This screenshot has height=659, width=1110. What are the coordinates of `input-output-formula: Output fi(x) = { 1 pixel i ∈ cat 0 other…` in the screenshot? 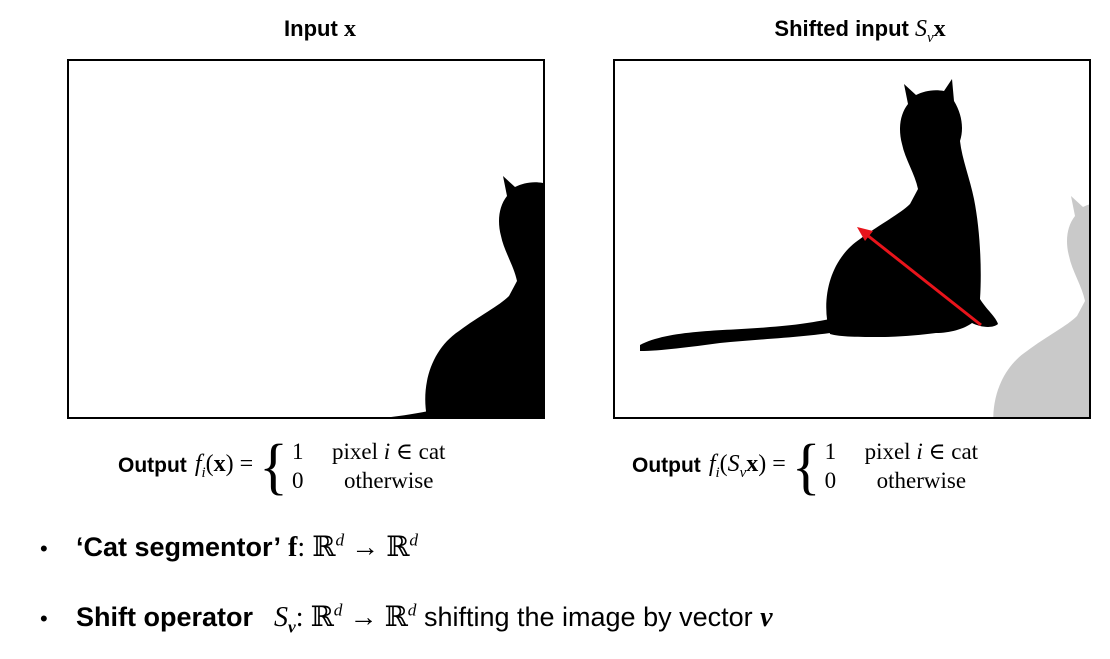 It's located at (282, 466).